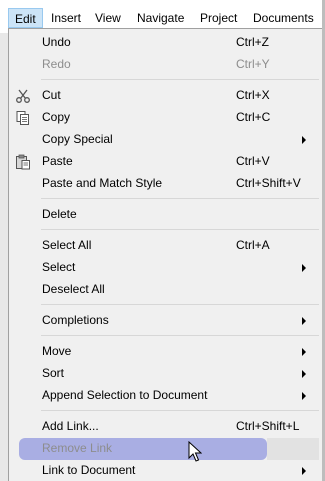 Image resolution: width=325 pixels, height=481 pixels. I want to click on background-window-strip, so click(4, 257).